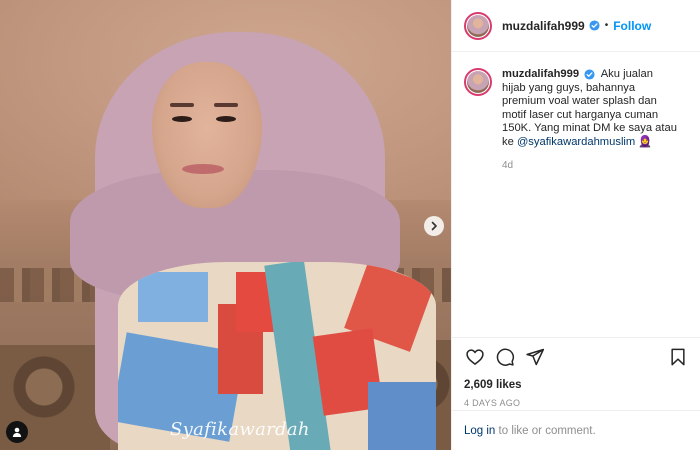  I want to click on login-prompt: Log in to like or comment., so click(576, 430).